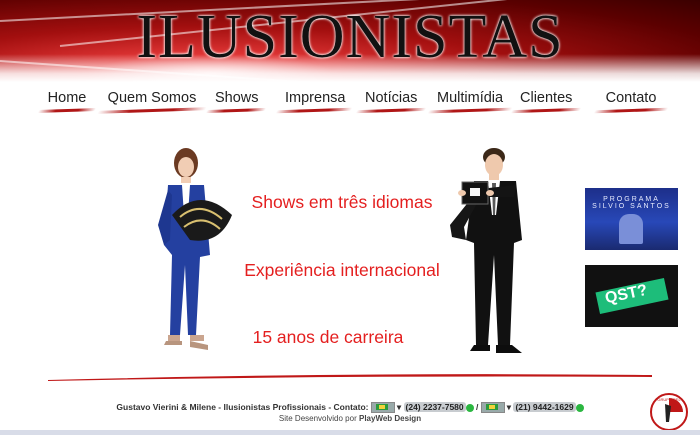  I want to click on nav-noticias: Notícias, so click(391, 102).